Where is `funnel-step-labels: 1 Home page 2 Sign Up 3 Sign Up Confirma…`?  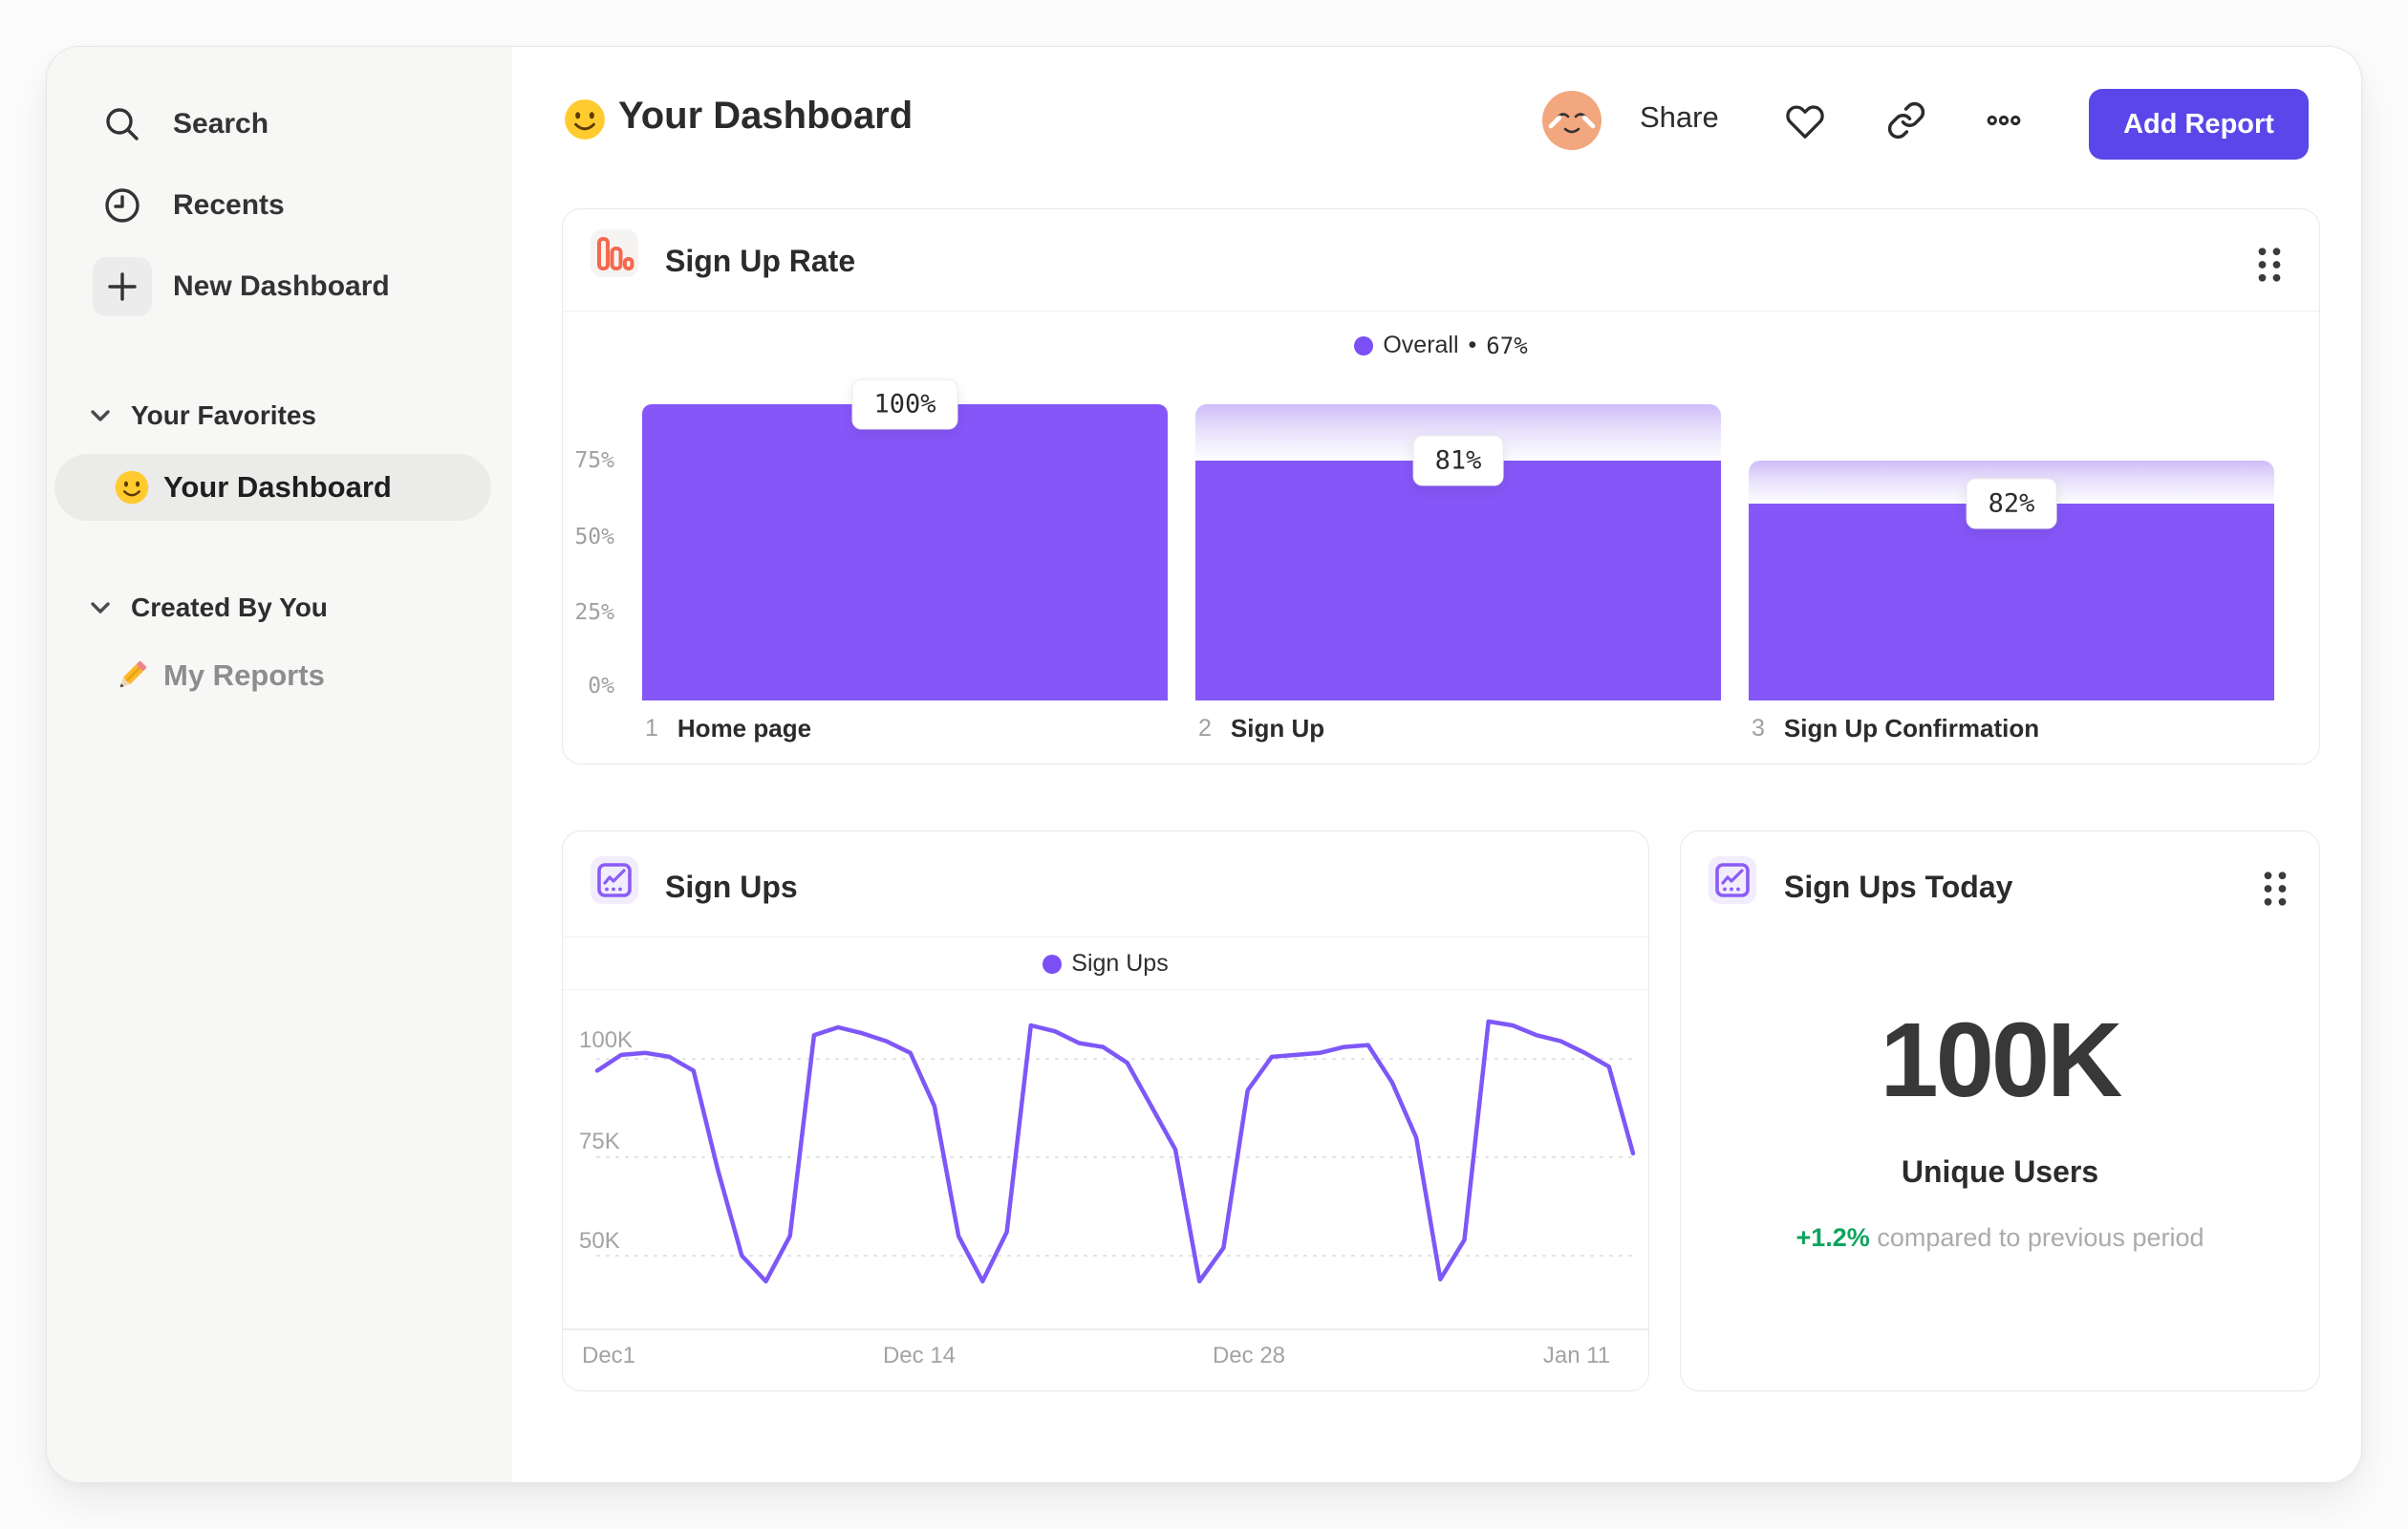
funnel-step-labels: 1 Home page 2 Sign Up 3 Sign Up Confirma… is located at coordinates (1441, 730).